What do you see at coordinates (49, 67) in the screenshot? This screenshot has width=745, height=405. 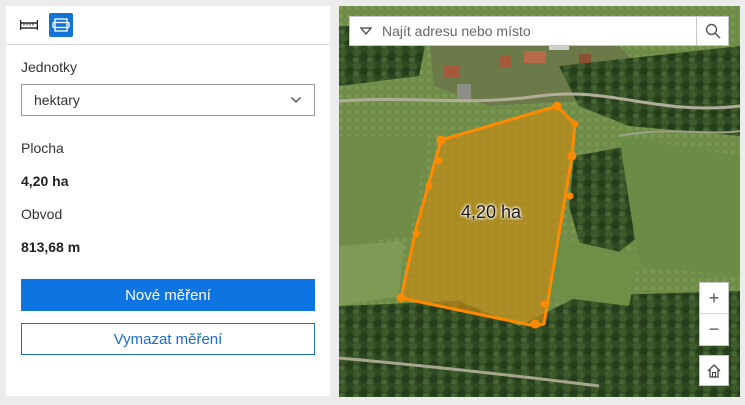 I see `units-label: Jednotky` at bounding box center [49, 67].